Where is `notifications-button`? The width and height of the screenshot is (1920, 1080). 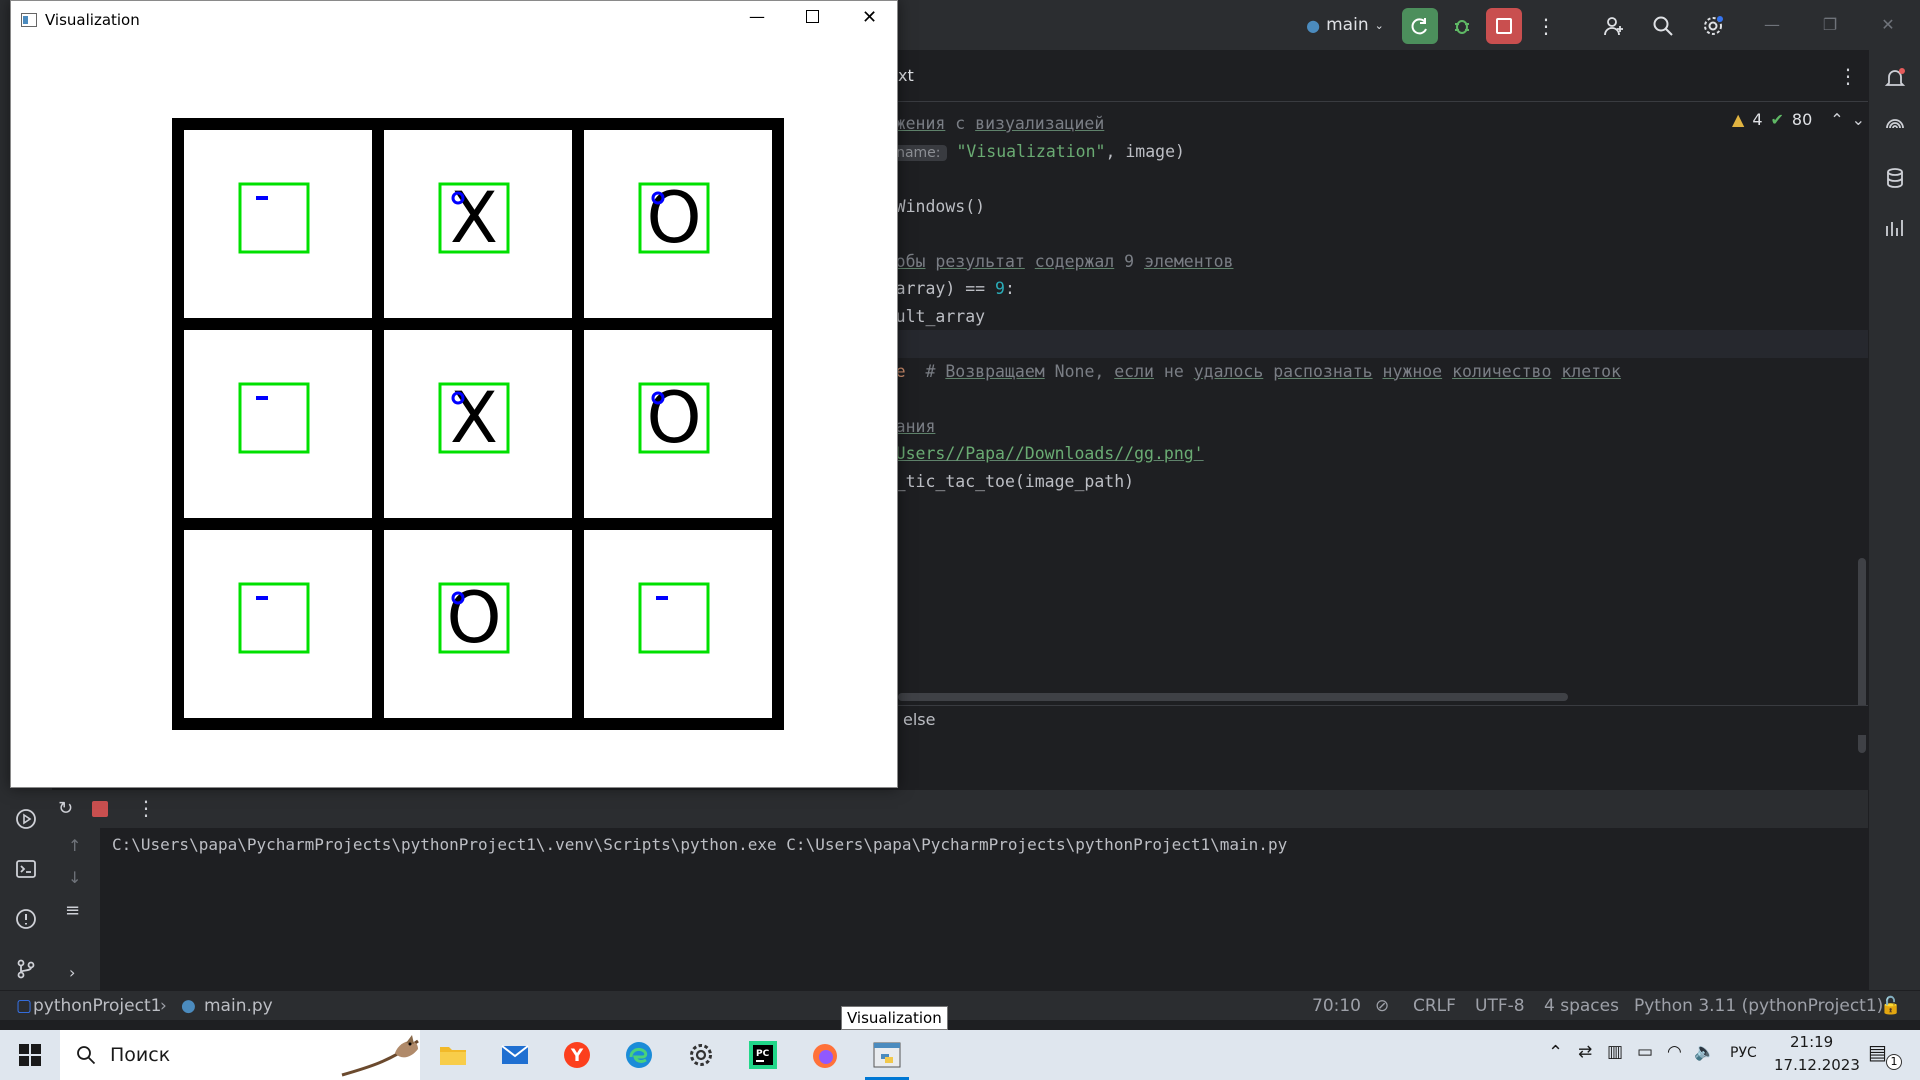 notifications-button is located at coordinates (1895, 78).